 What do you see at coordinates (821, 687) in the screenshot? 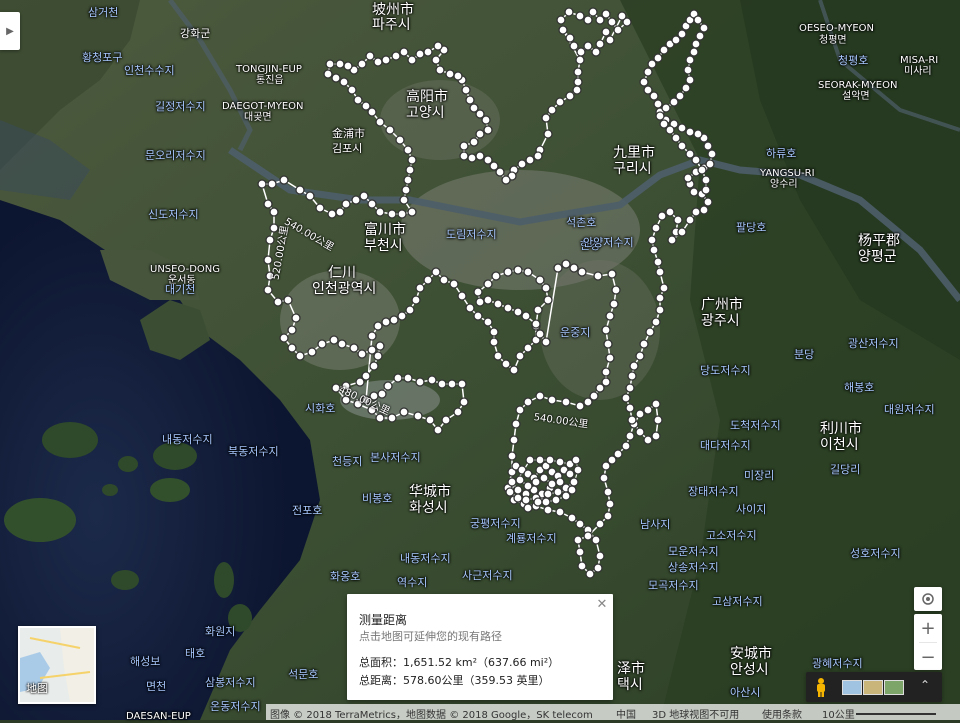
I see `pegman-icon` at bounding box center [821, 687].